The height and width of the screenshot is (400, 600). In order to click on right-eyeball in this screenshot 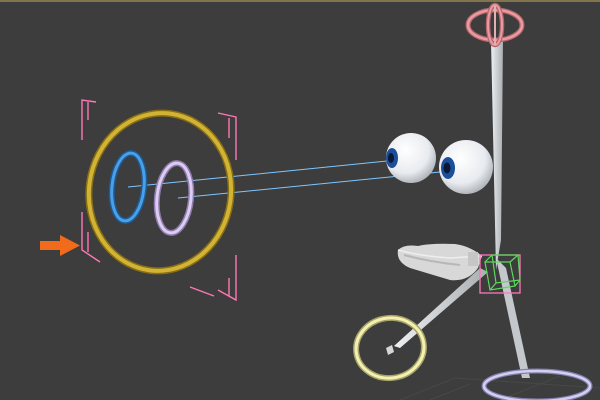, I will do `click(466, 167)`.